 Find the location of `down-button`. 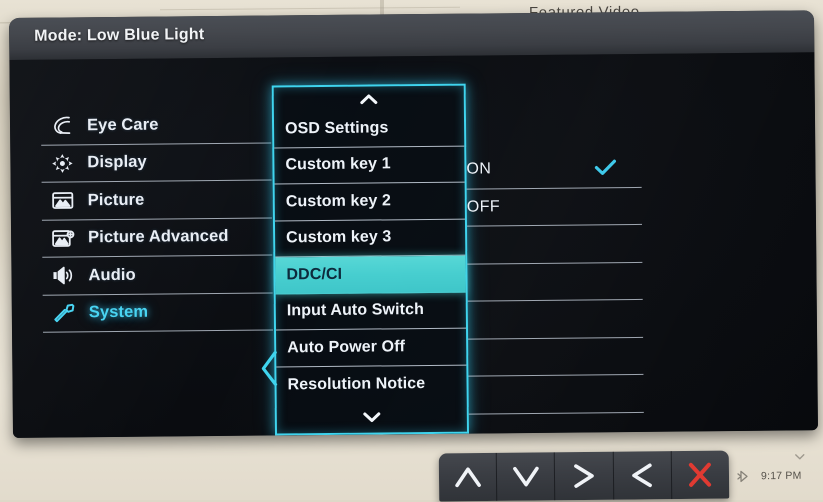

down-button is located at coordinates (526, 476).